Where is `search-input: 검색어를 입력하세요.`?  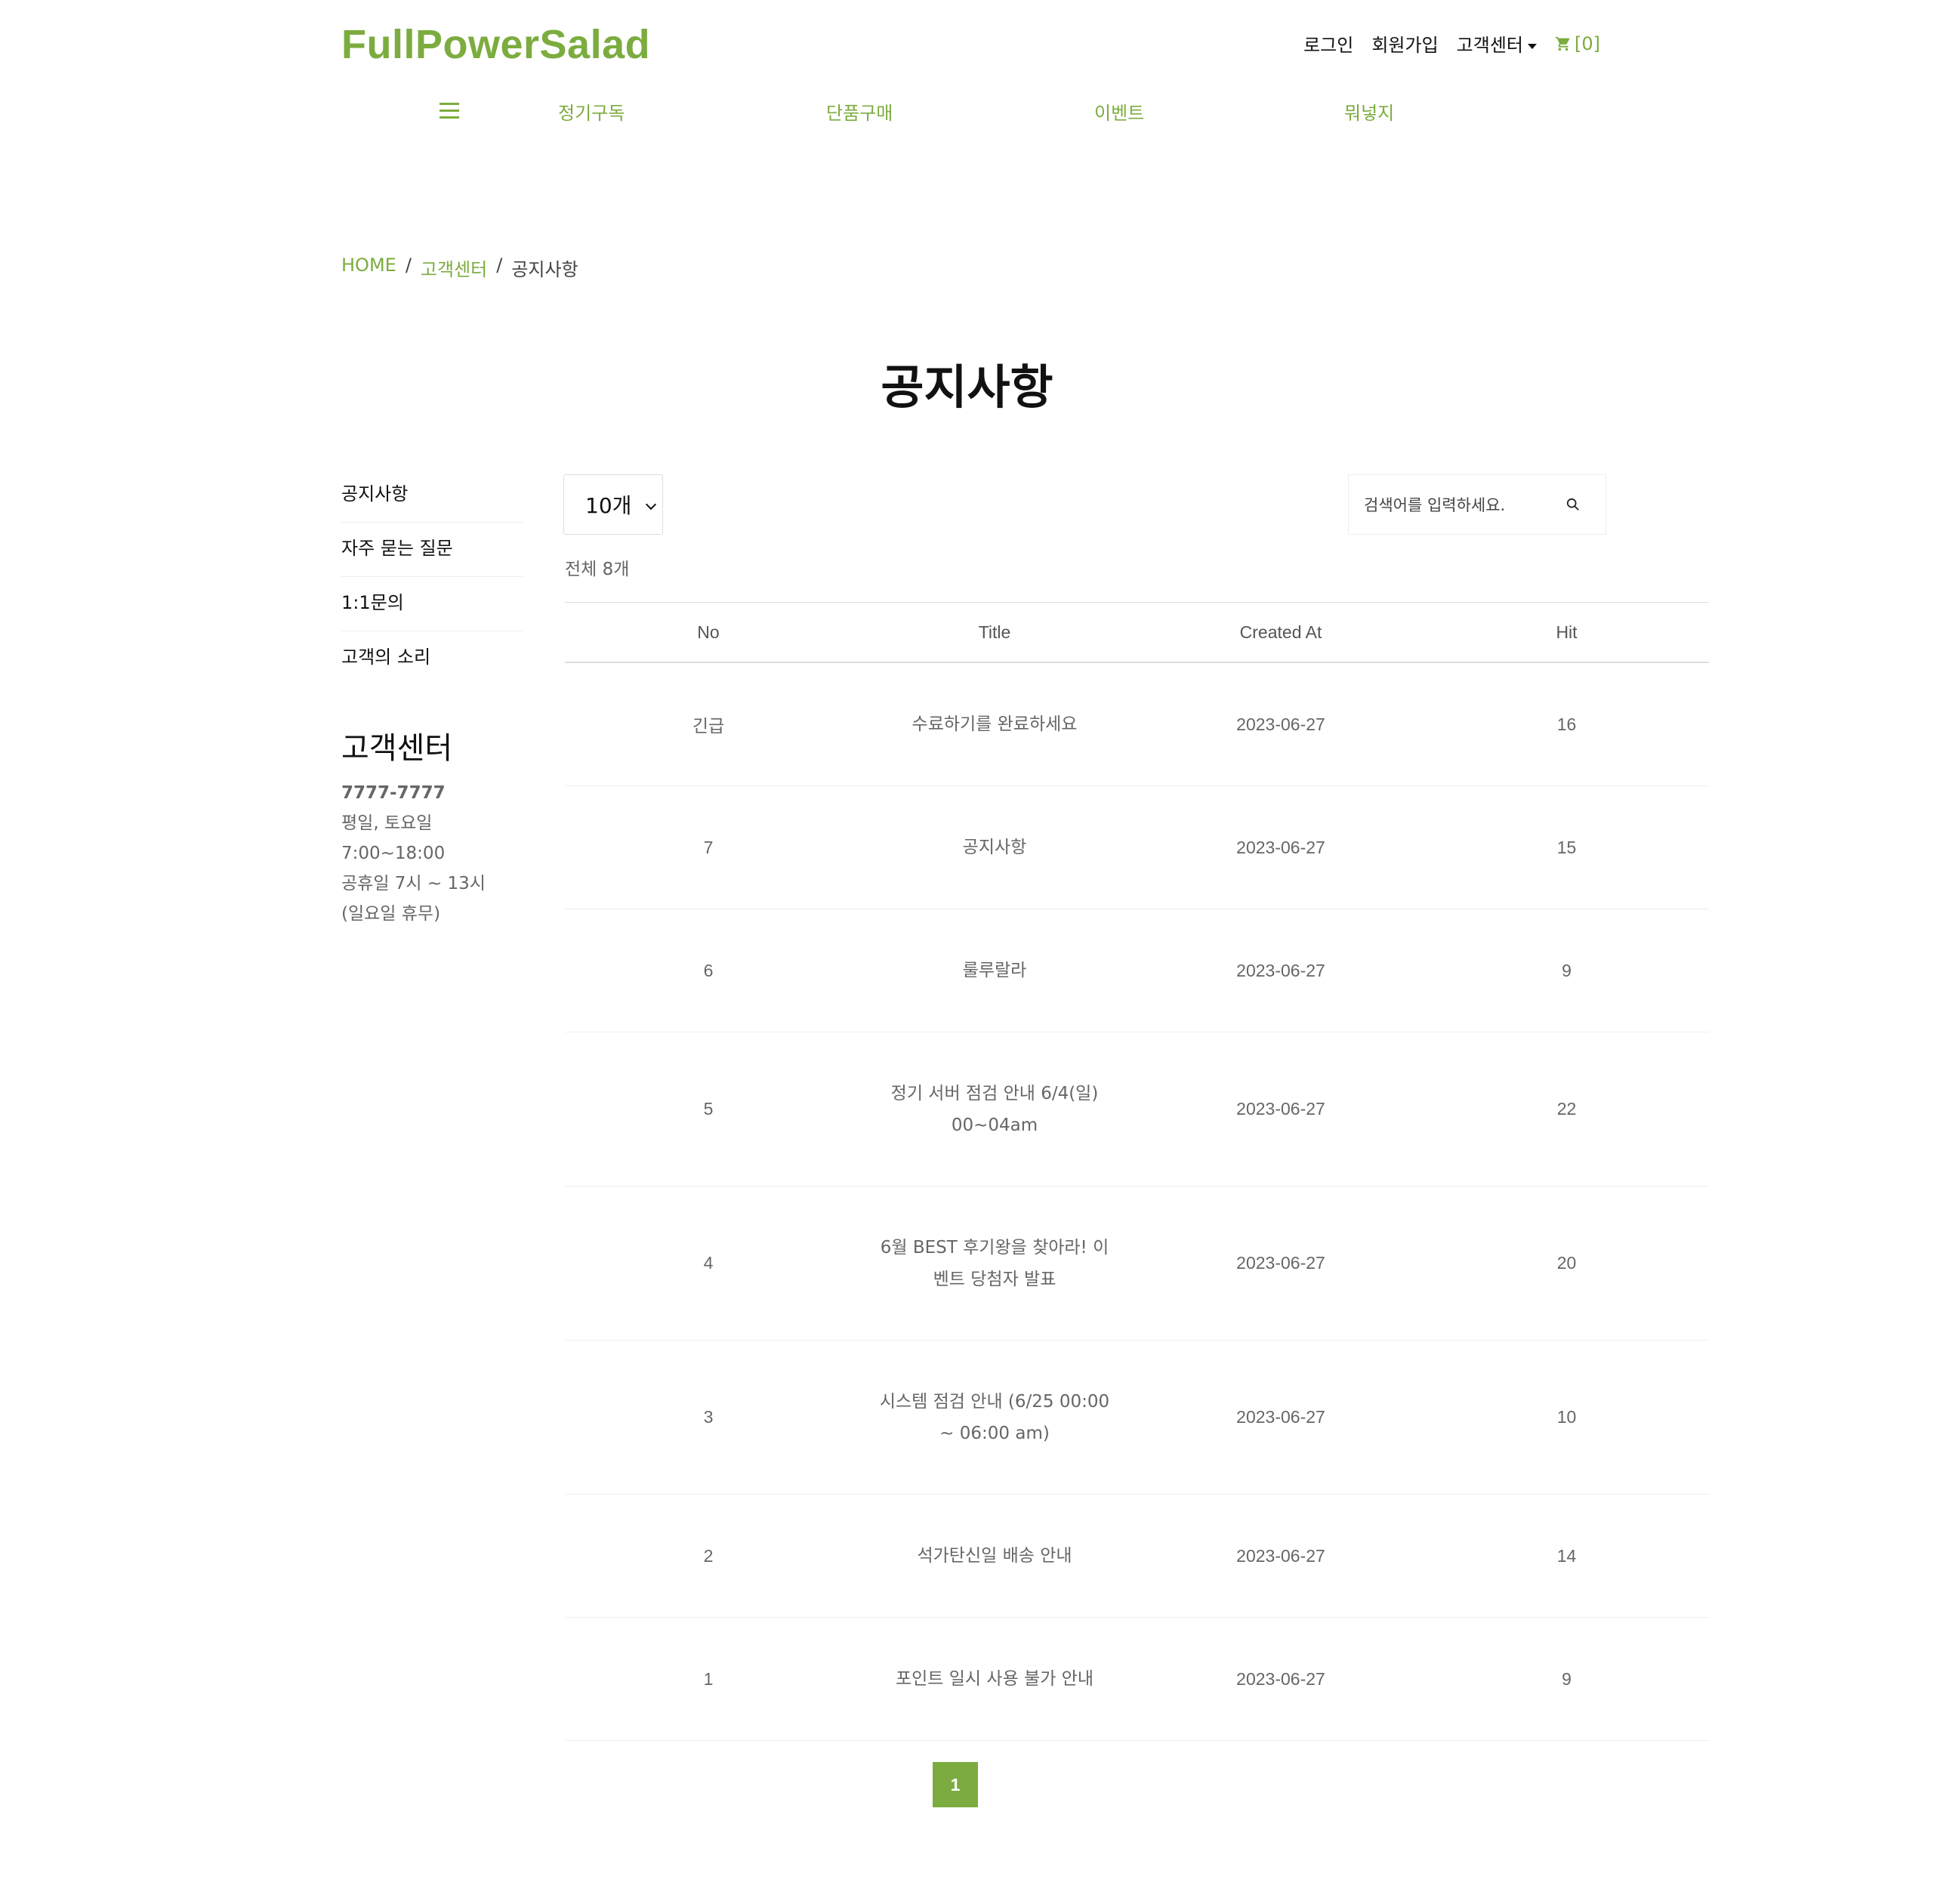 search-input: 검색어를 입력하세요. is located at coordinates (1477, 504).